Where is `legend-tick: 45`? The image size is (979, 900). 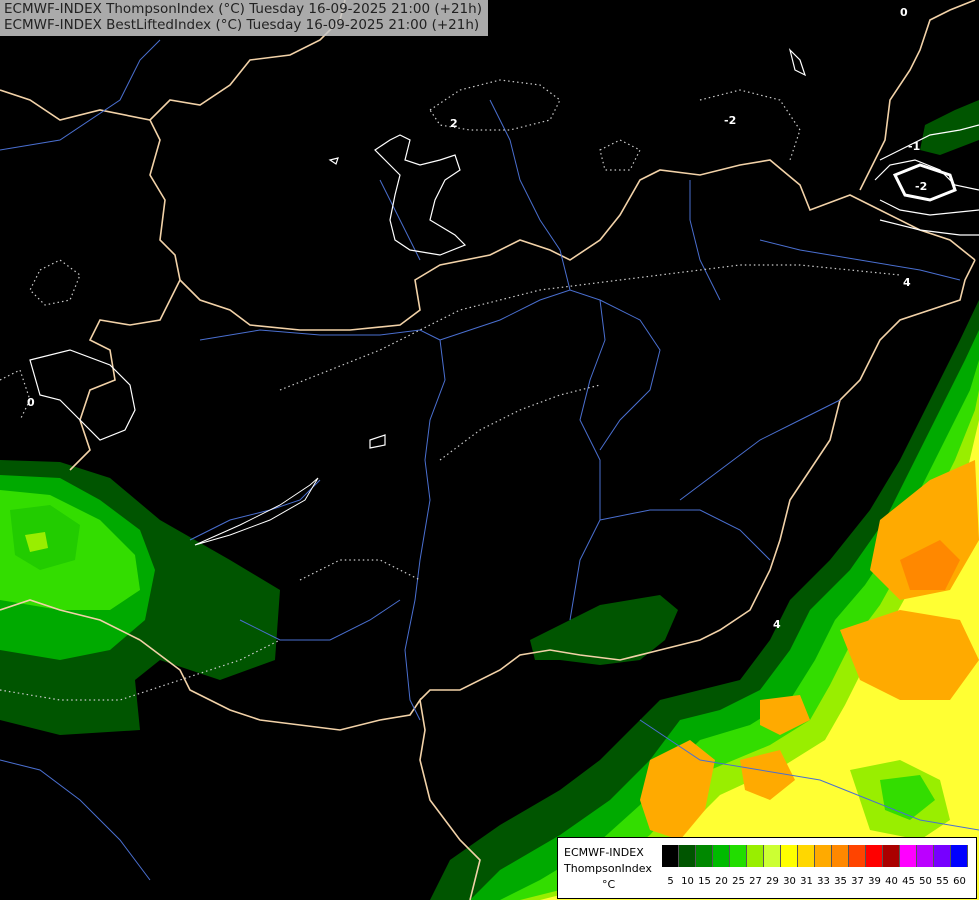 legend-tick: 45 is located at coordinates (908, 881).